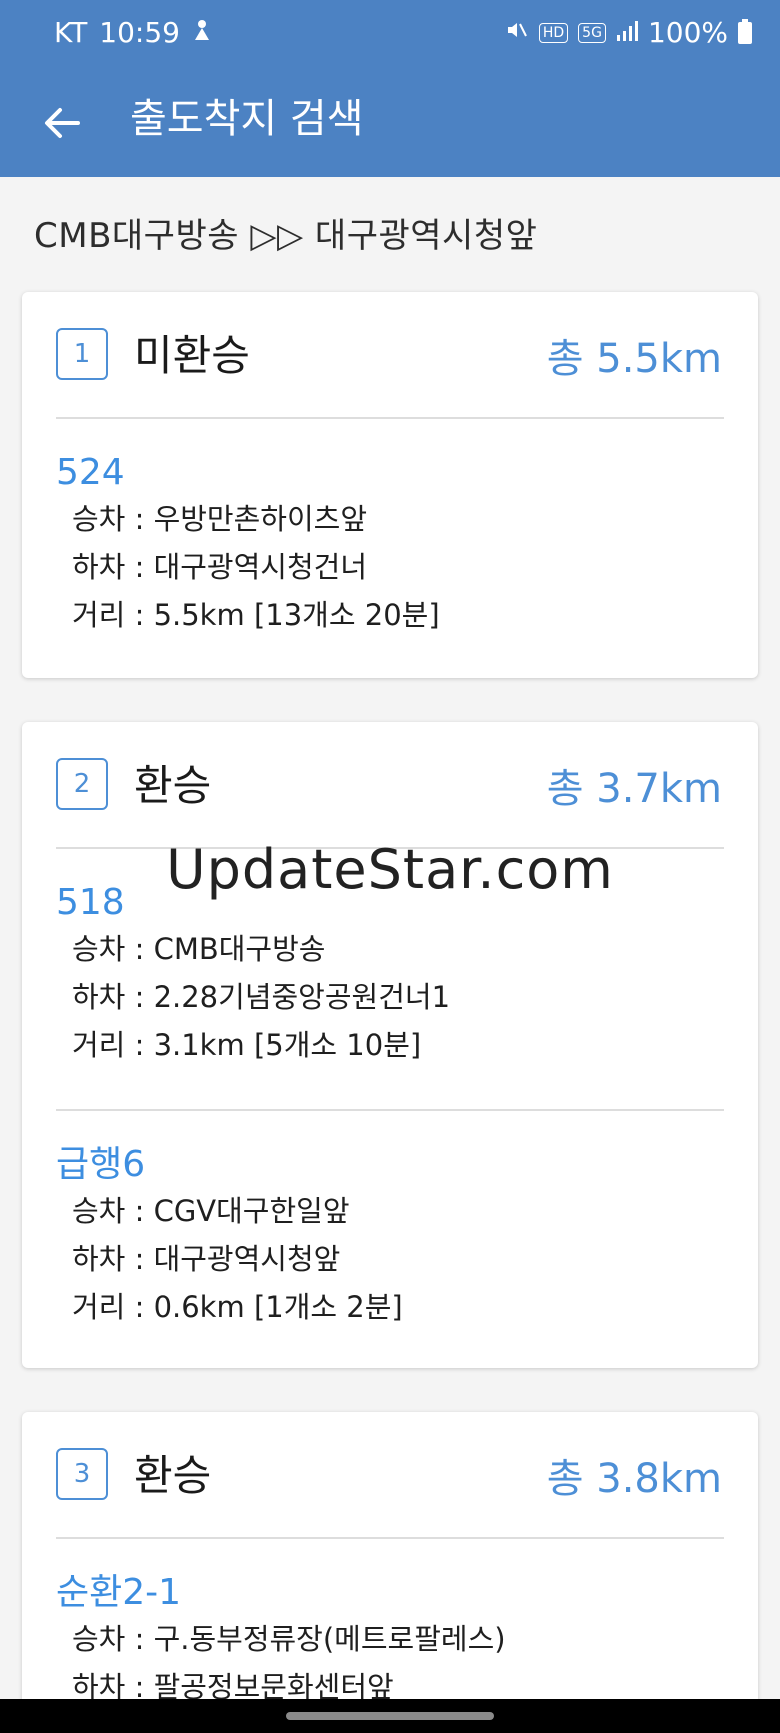 This screenshot has height=1733, width=780. Describe the element at coordinates (82, 354) in the screenshot. I see `route-index-badge: 1` at that location.